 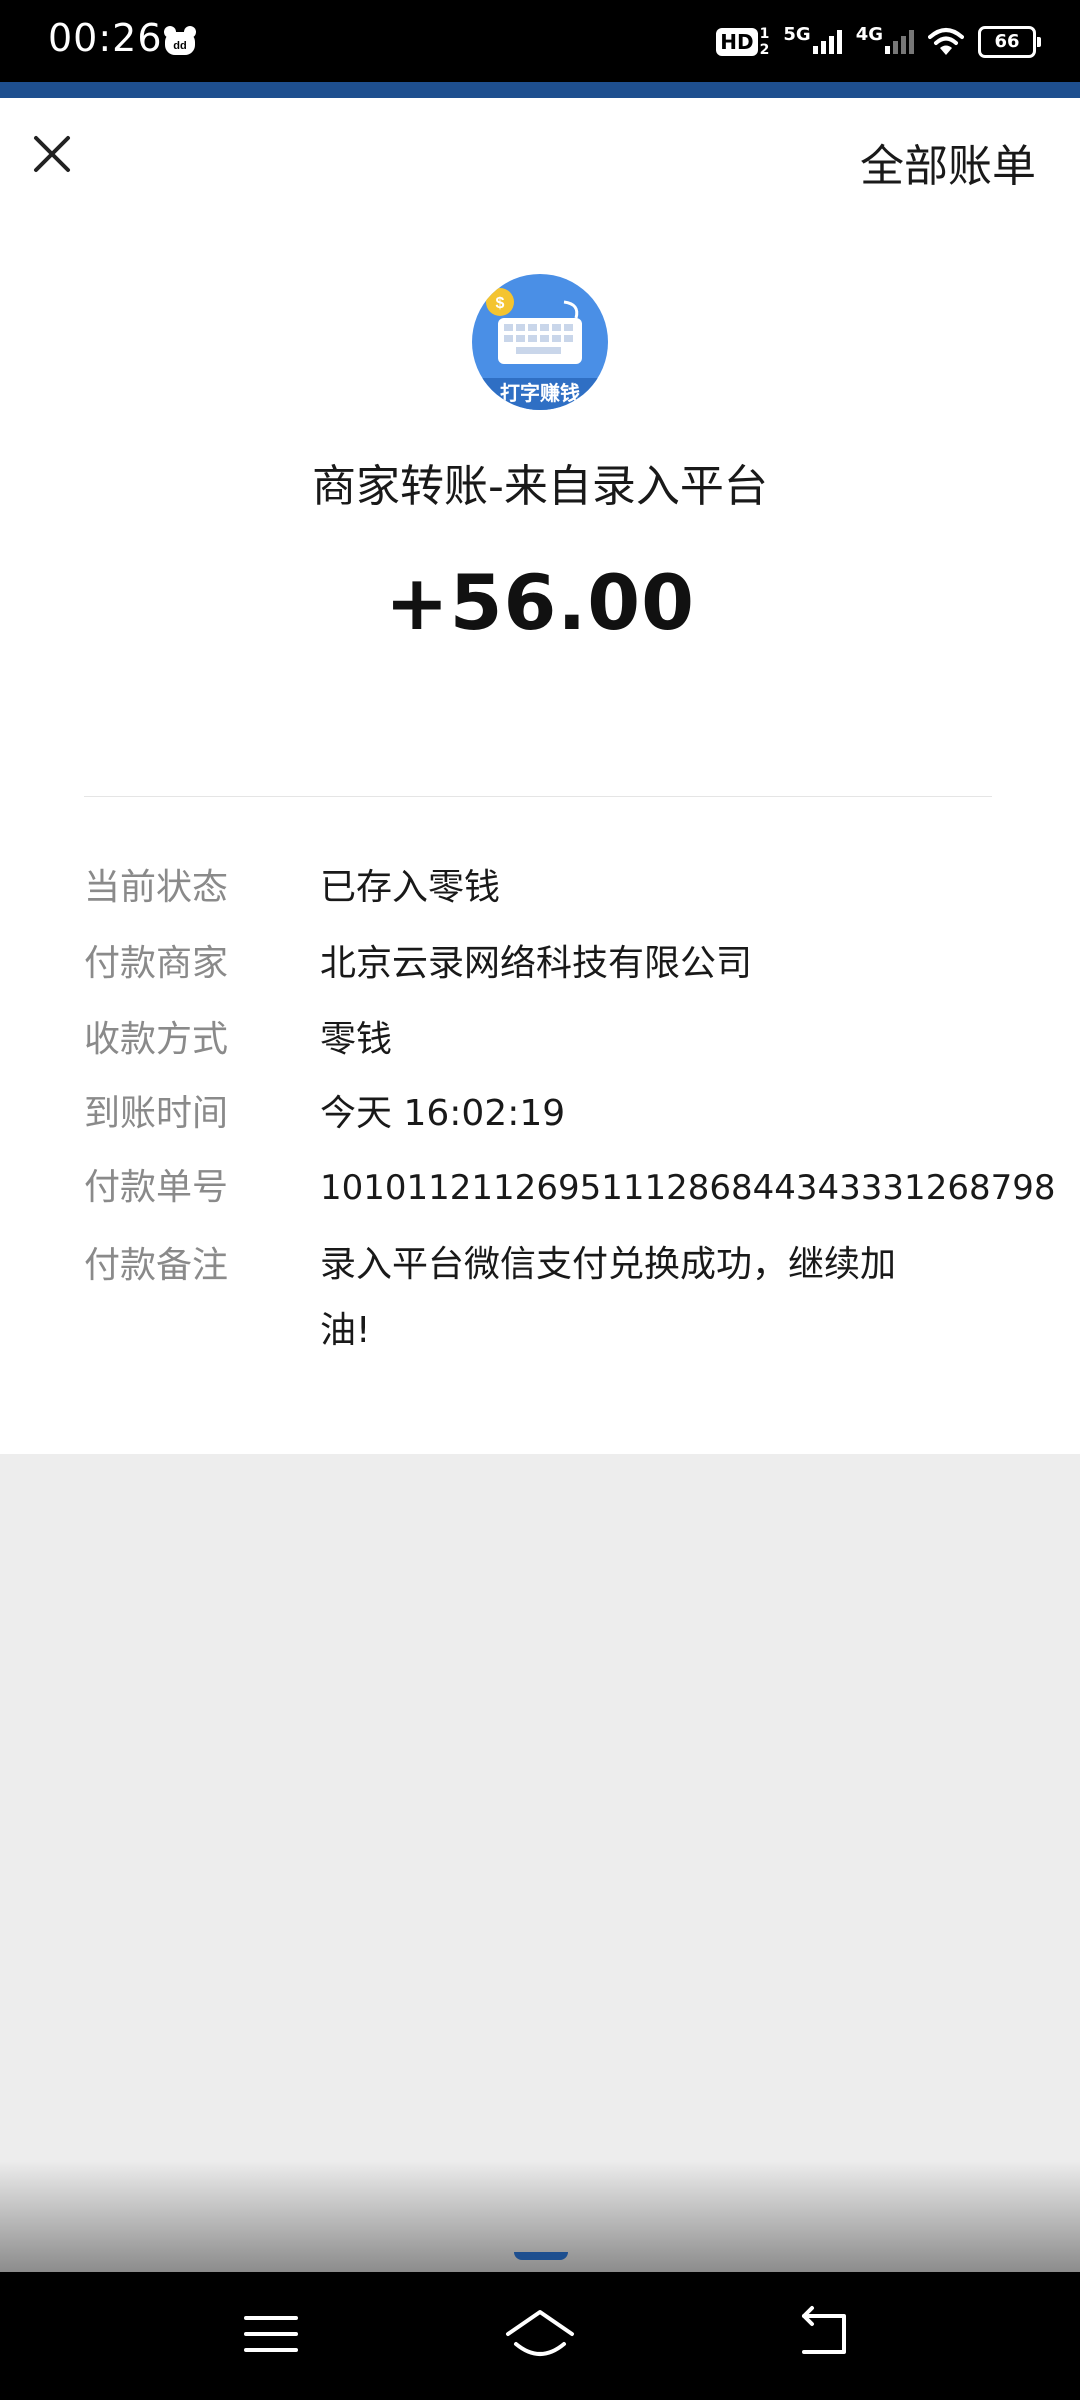 I want to click on back-icon, so click(x=824, y=2334).